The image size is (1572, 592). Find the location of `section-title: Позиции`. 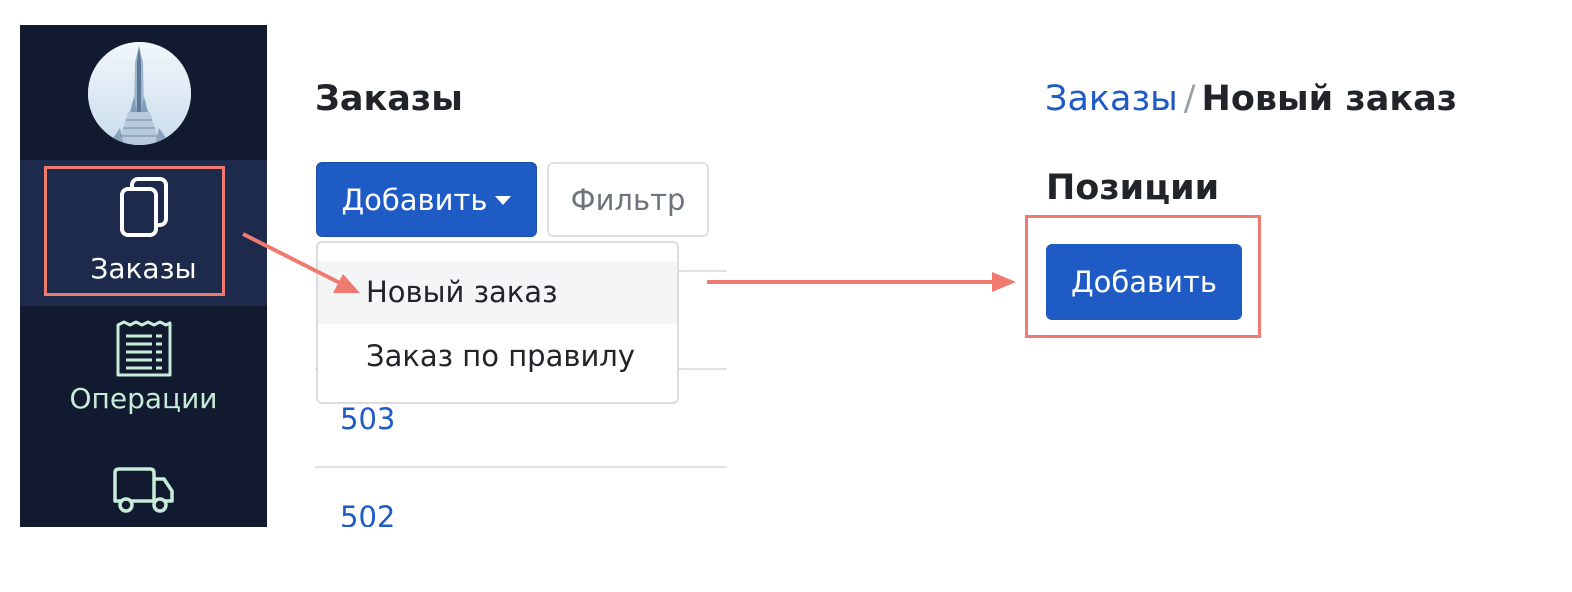

section-title: Позиции is located at coordinates (1133, 188).